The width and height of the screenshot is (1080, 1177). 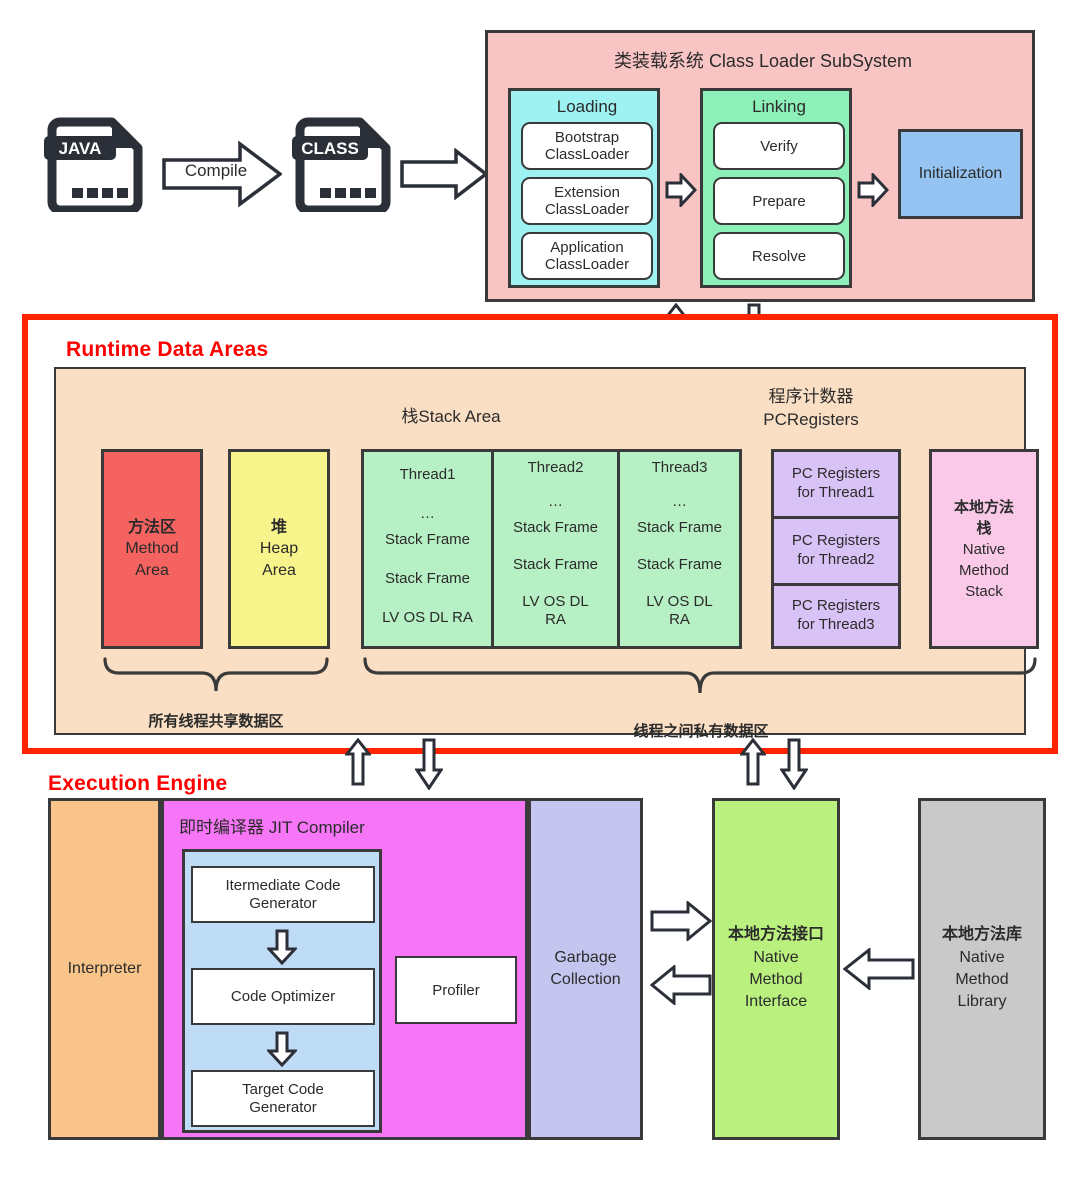 What do you see at coordinates (982, 979) in the screenshot?
I see `native-method-library-line3: Method` at bounding box center [982, 979].